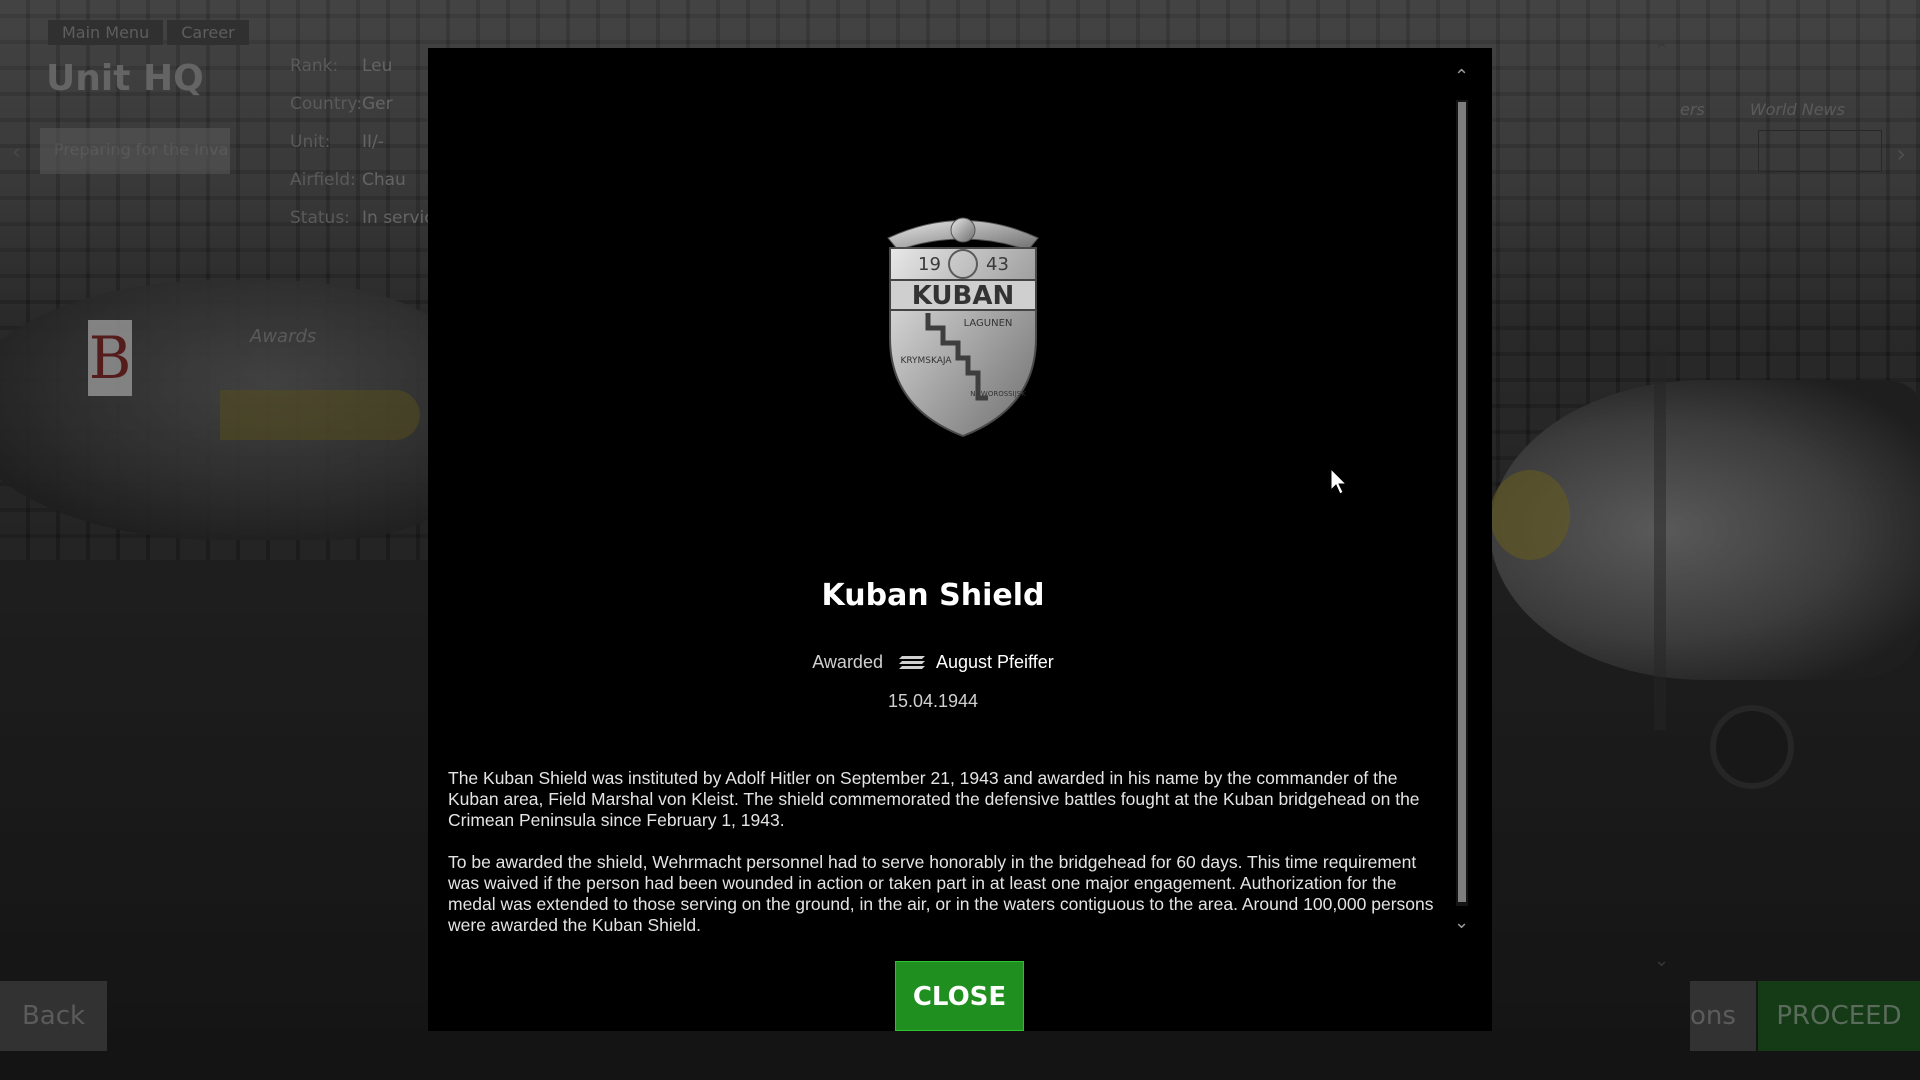  Describe the element at coordinates (847, 662) in the screenshot. I see `awarded-prefix: Awarded` at that location.